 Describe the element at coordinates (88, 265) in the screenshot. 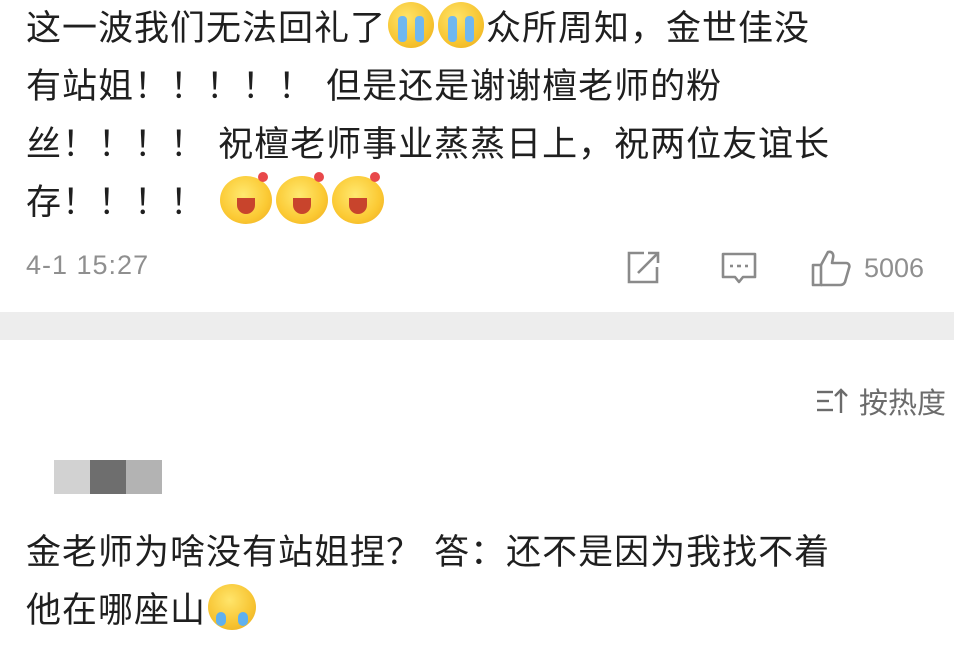

I see `post-timestamp: 4-1 15:27` at that location.